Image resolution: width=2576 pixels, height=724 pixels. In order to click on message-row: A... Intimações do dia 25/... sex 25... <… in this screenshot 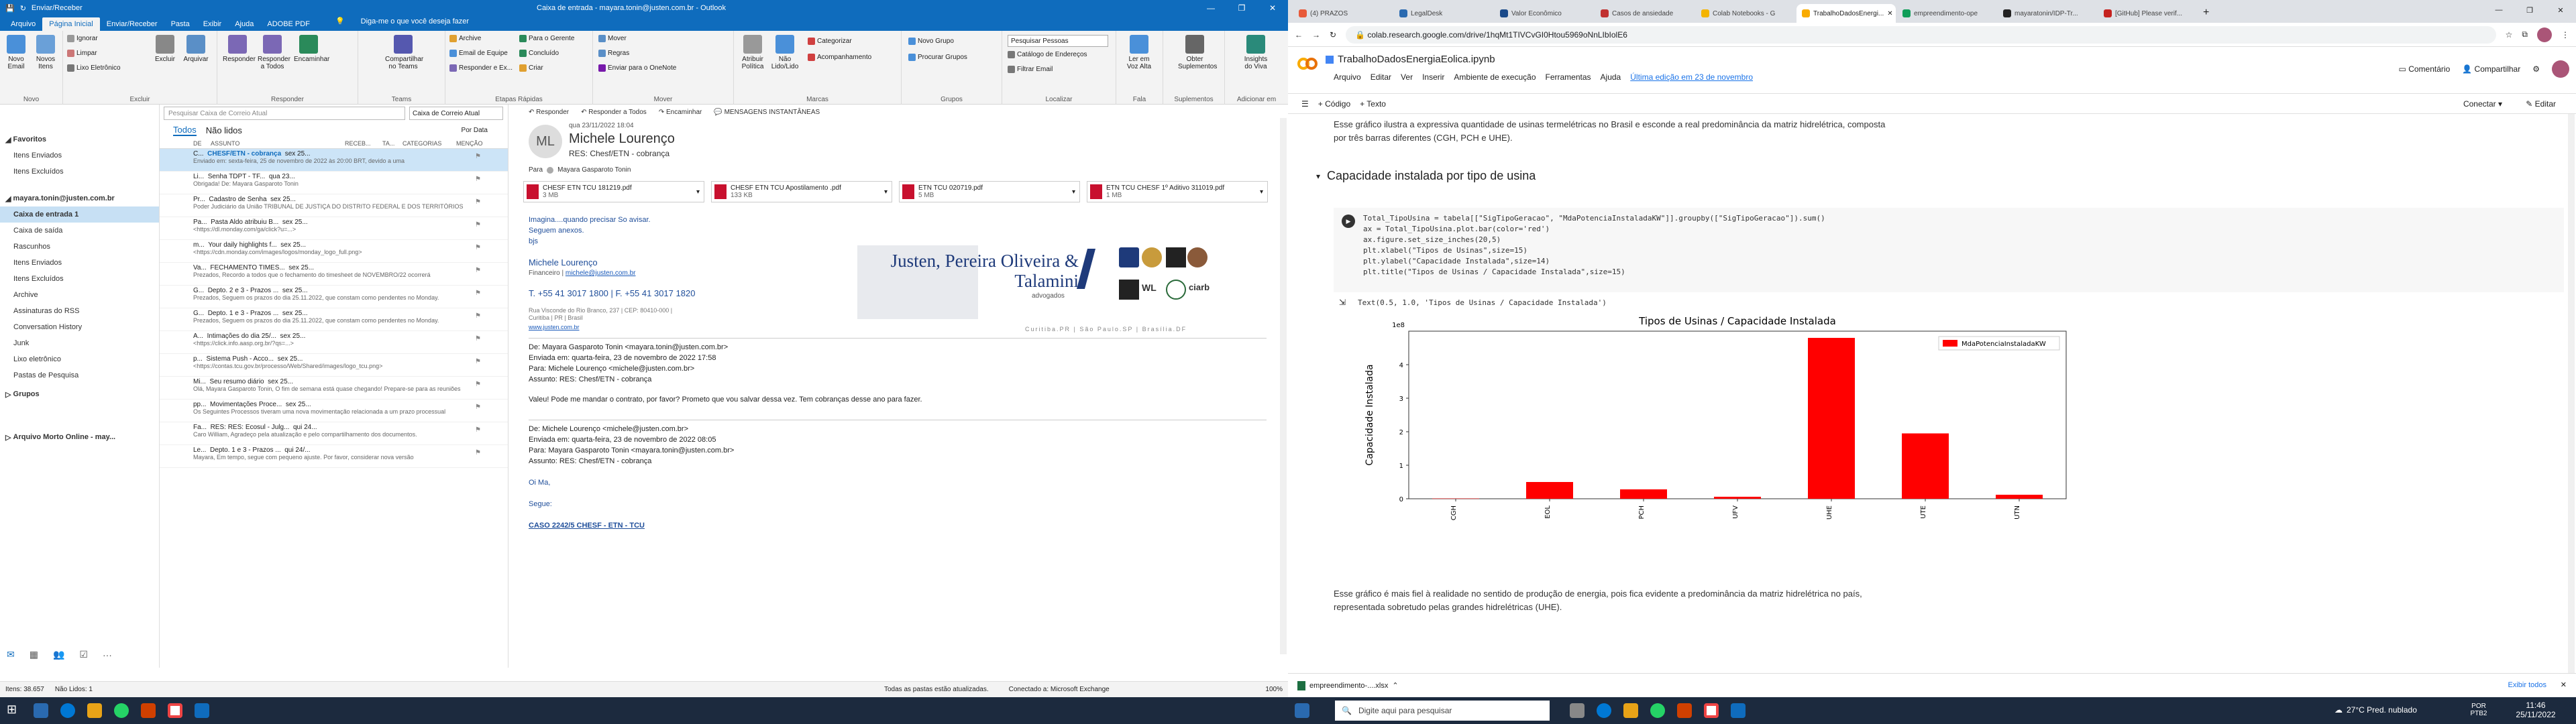, I will do `click(334, 342)`.